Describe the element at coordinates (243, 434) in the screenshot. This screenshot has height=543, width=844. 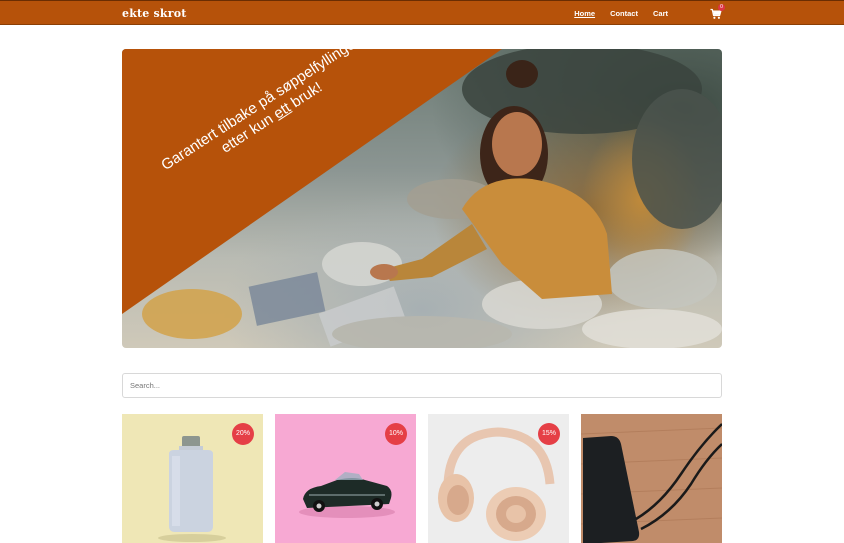
I see `discount-badge: 20%` at that location.